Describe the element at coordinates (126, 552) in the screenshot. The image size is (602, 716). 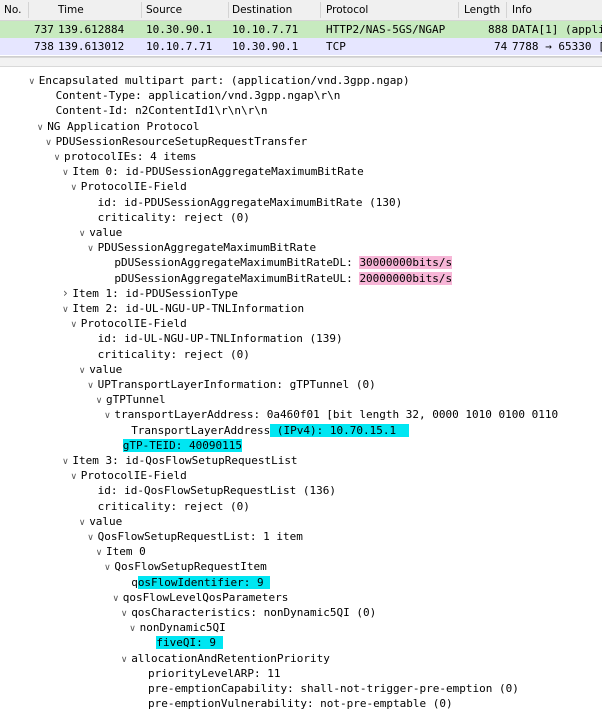
I see `tree-node-label: Item 0` at that location.